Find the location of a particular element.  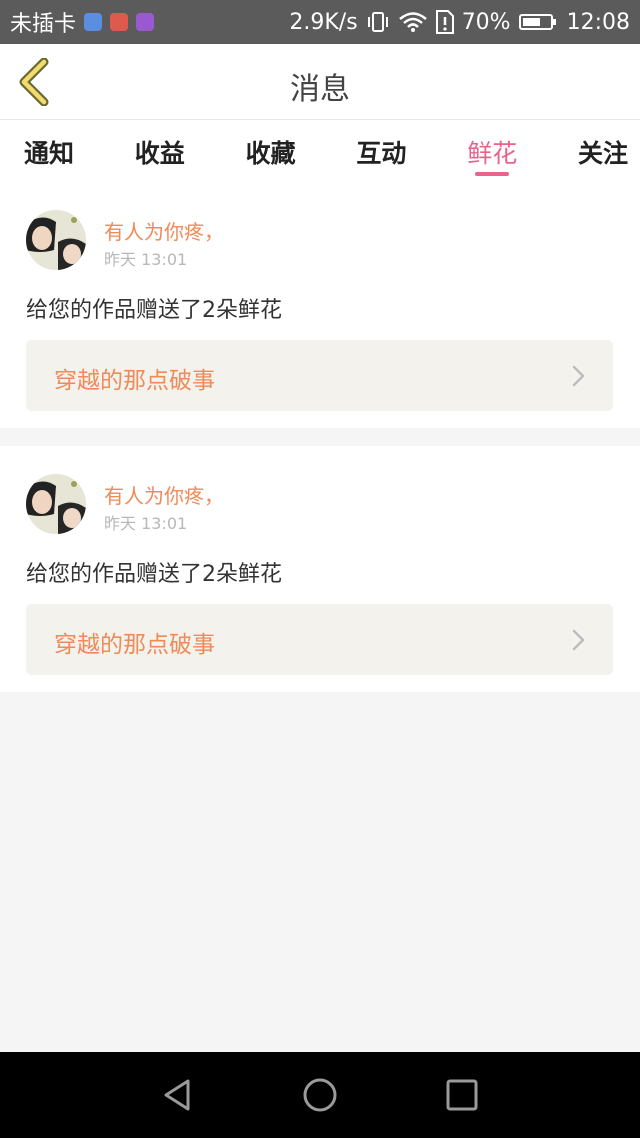

square-recents-icon is located at coordinates (462, 1095).